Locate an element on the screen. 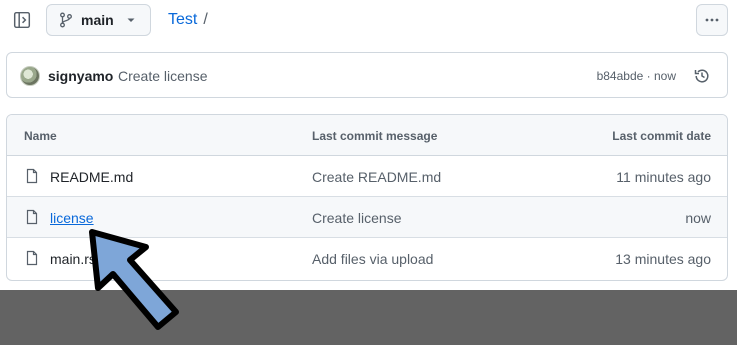 This screenshot has height=345, width=737. column-header-message: Last commit message is located at coordinates (375, 136).